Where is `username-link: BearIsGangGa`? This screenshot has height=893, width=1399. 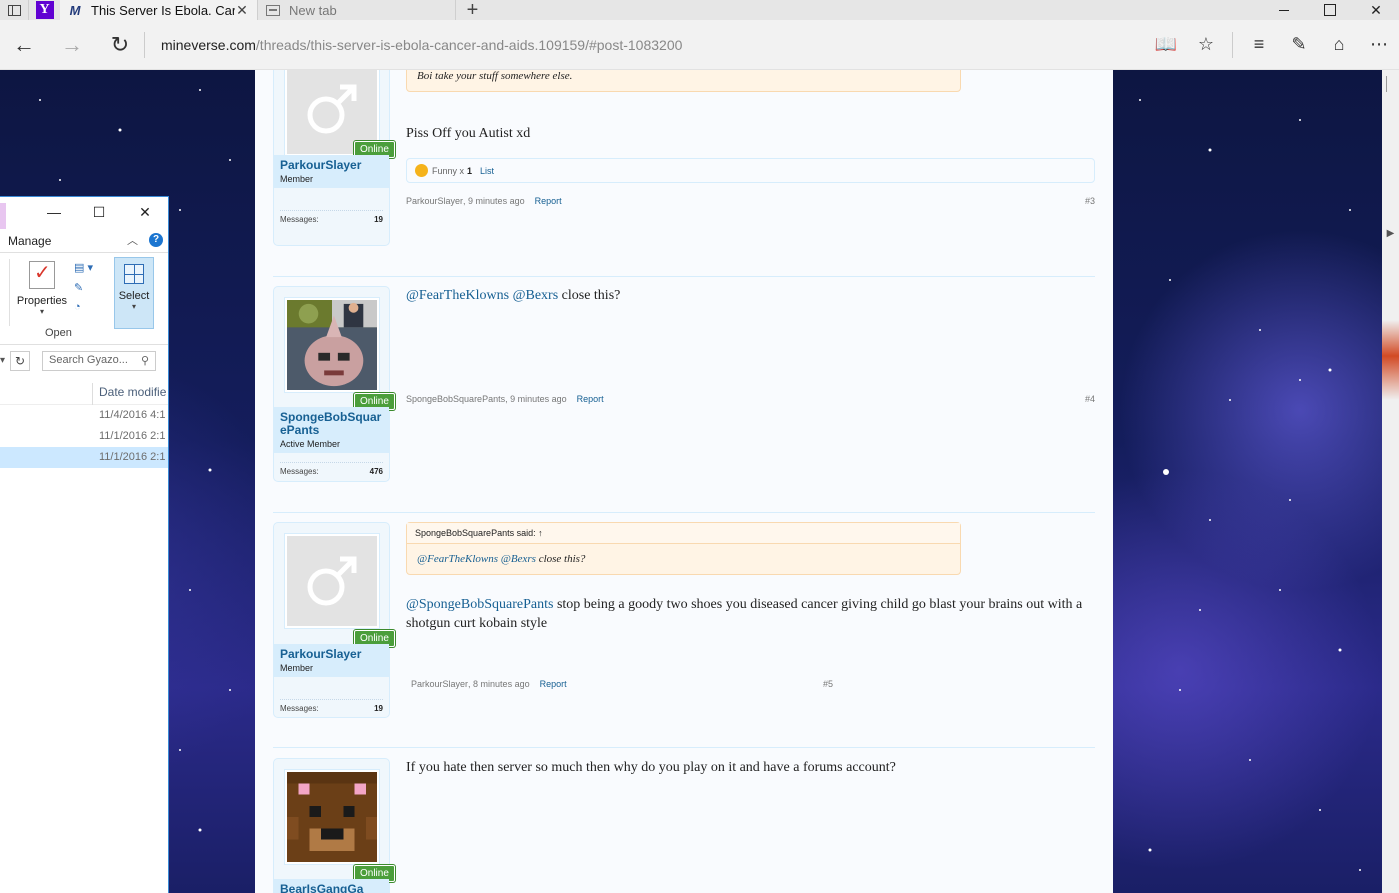
username-link: BearIsGangGa is located at coordinates (331, 888).